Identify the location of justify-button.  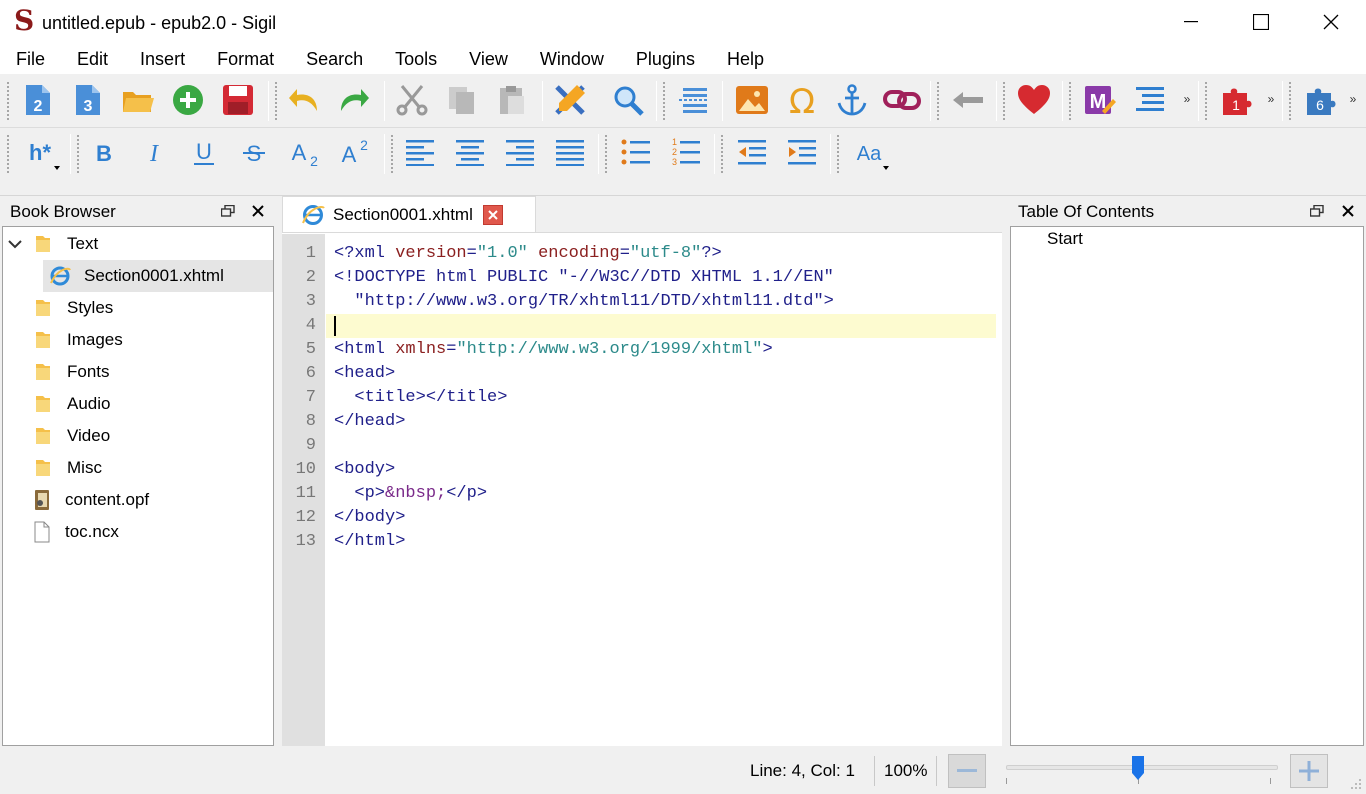
(570, 152).